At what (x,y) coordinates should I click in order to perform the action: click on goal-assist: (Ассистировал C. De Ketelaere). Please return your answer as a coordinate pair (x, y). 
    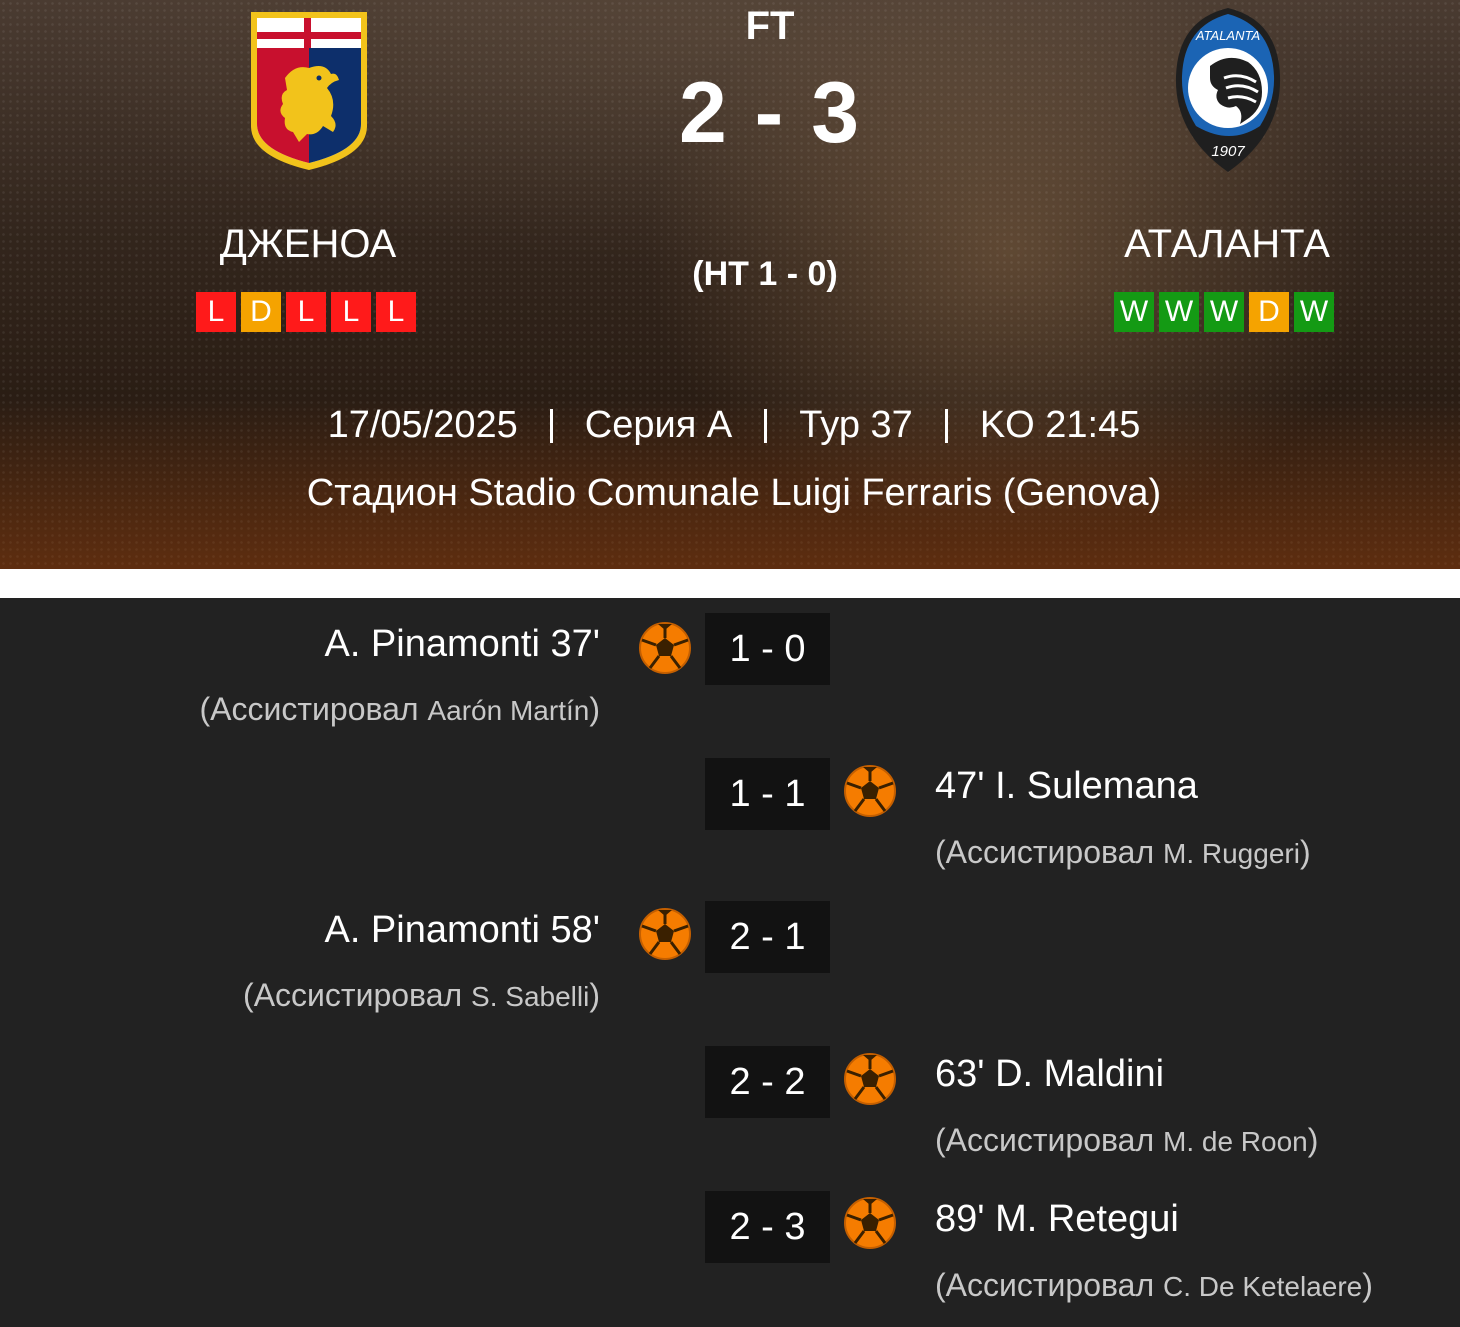
    Looking at the image, I should click on (1154, 1285).